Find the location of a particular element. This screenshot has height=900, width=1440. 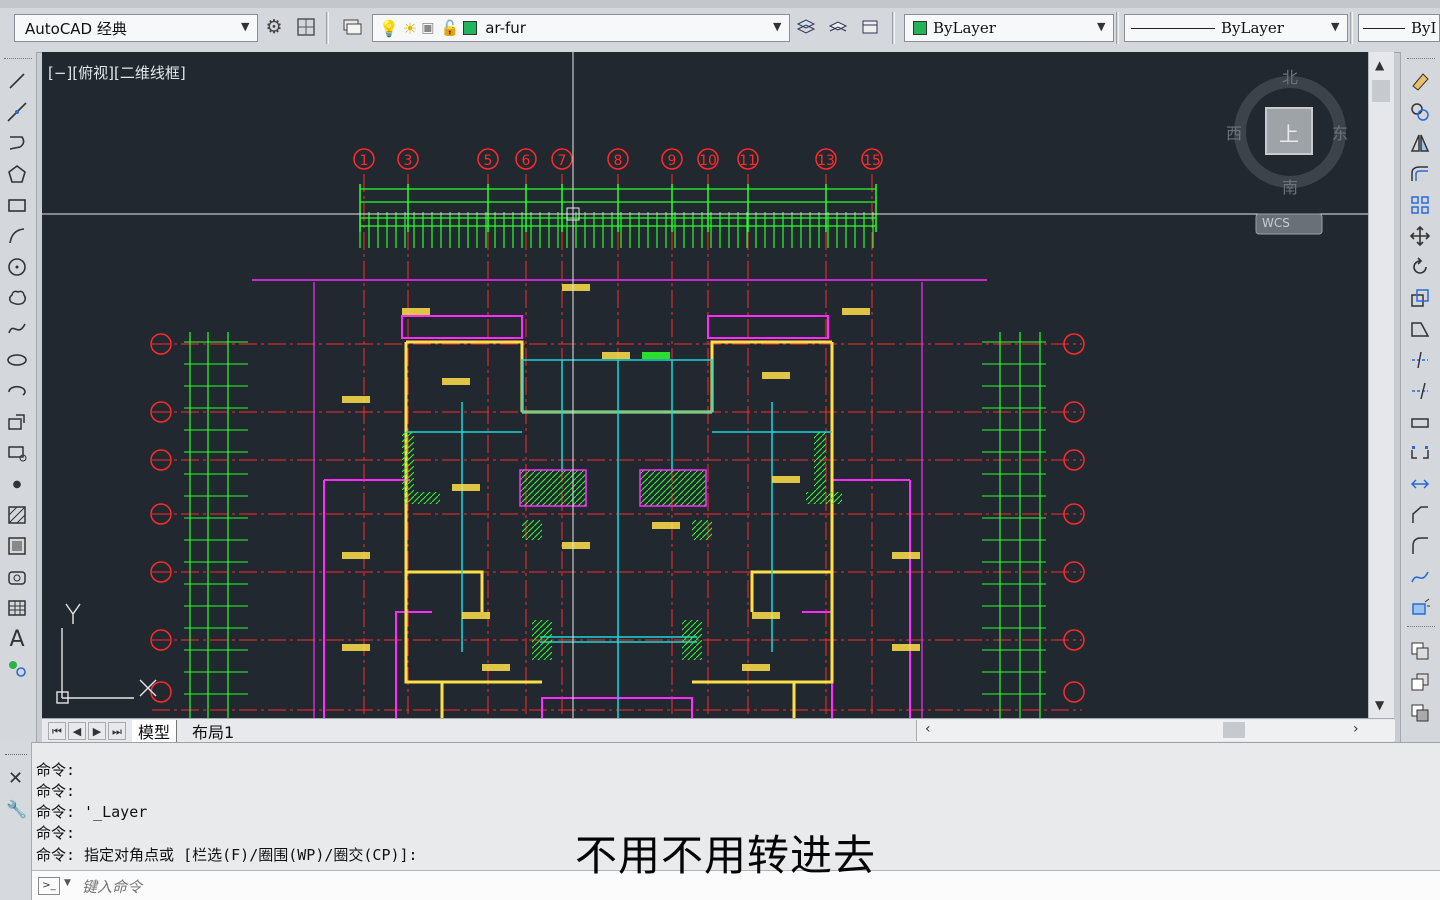

next-tab-icon: ▶ is located at coordinates (97, 731).